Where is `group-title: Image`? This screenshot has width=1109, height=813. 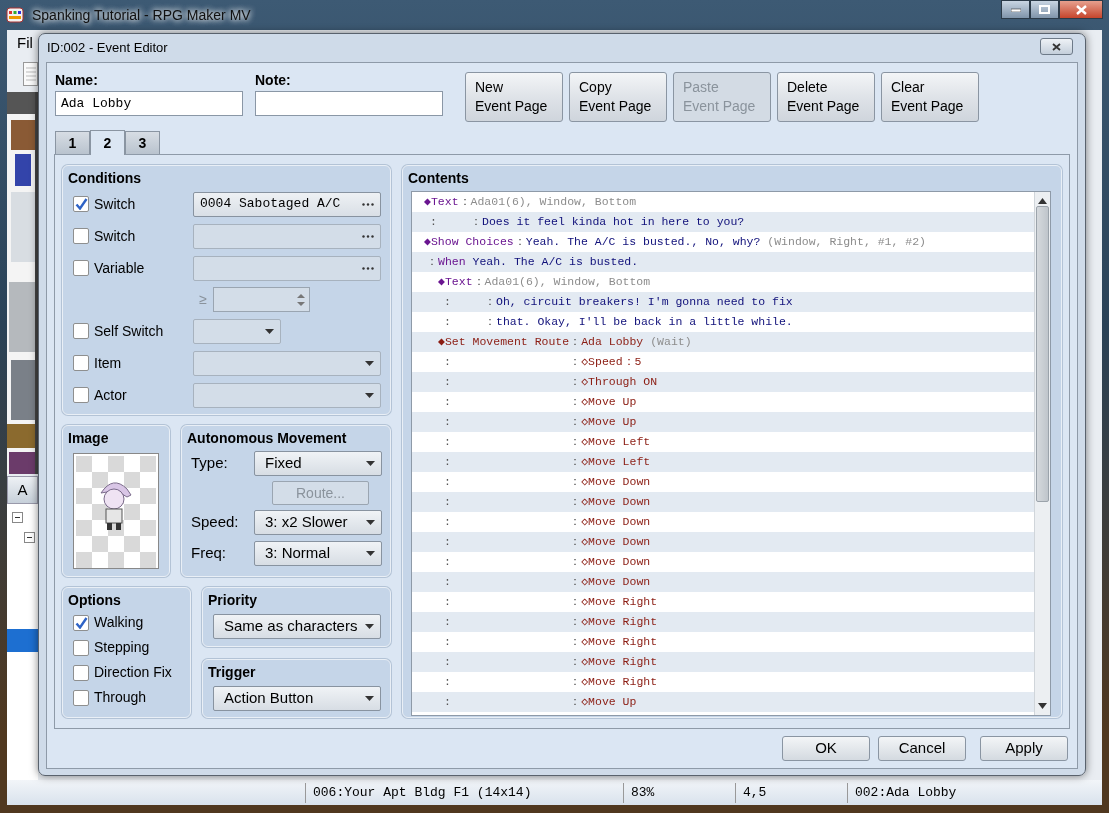
group-title: Image is located at coordinates (88, 438).